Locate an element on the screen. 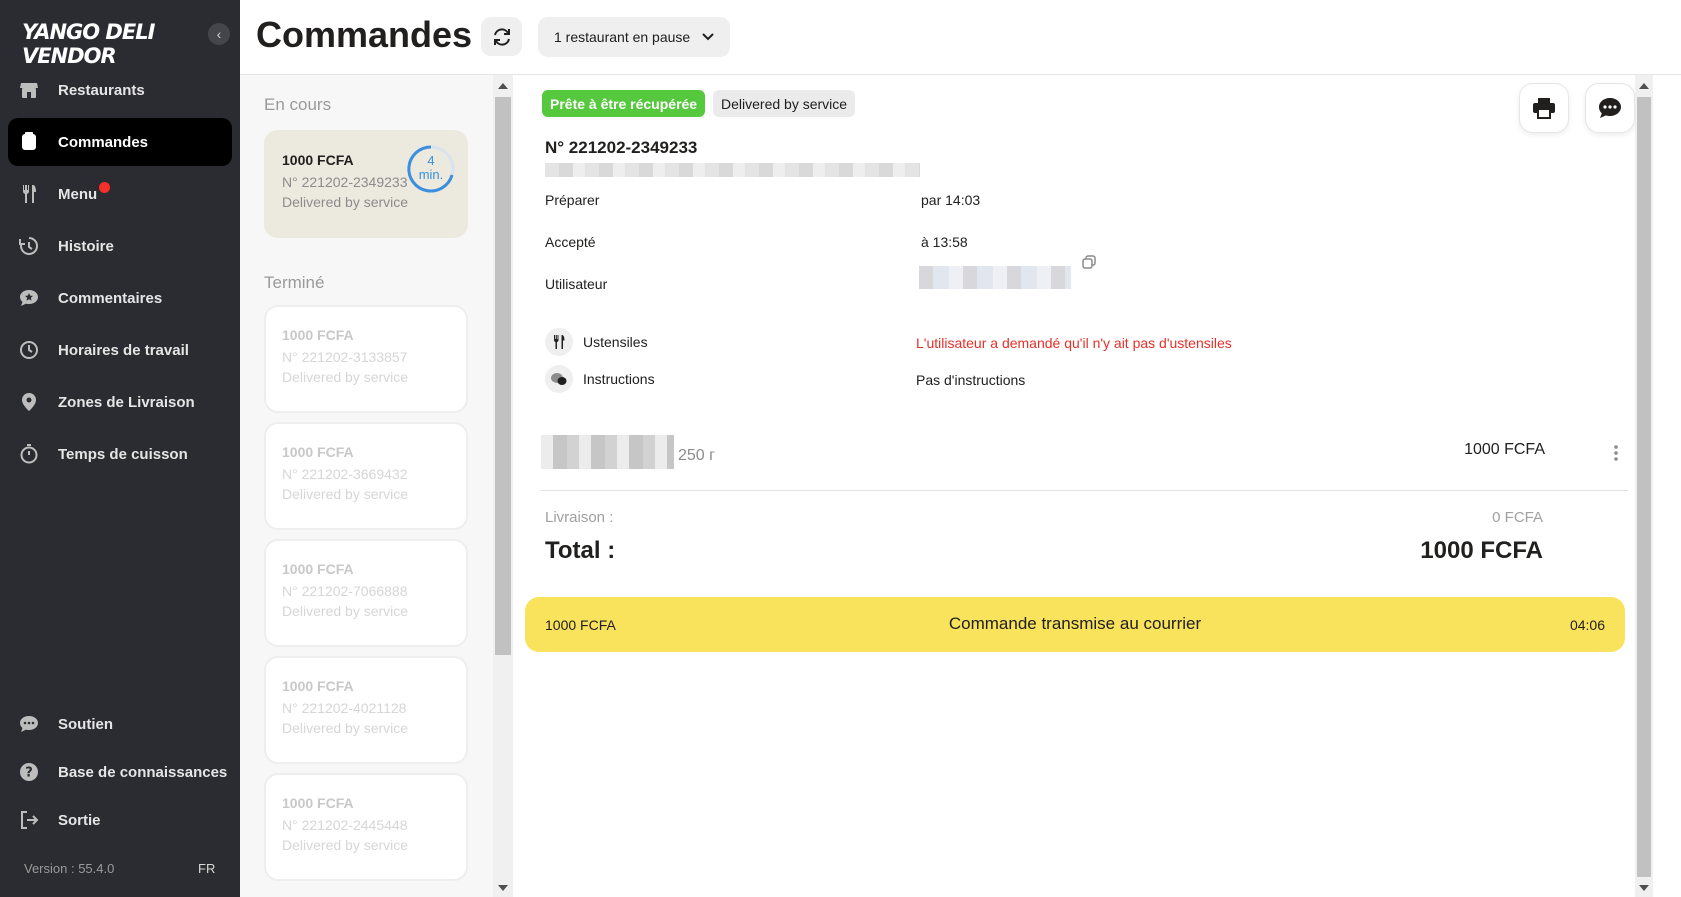 The image size is (1681, 897). app-logo: YANGO DELI VENDOR is located at coordinates (88, 44).